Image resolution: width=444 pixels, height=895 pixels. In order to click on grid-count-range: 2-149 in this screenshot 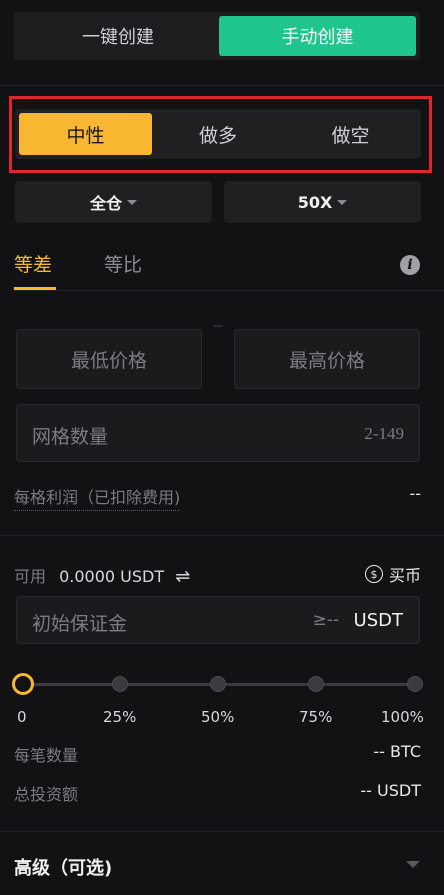, I will do `click(384, 433)`.